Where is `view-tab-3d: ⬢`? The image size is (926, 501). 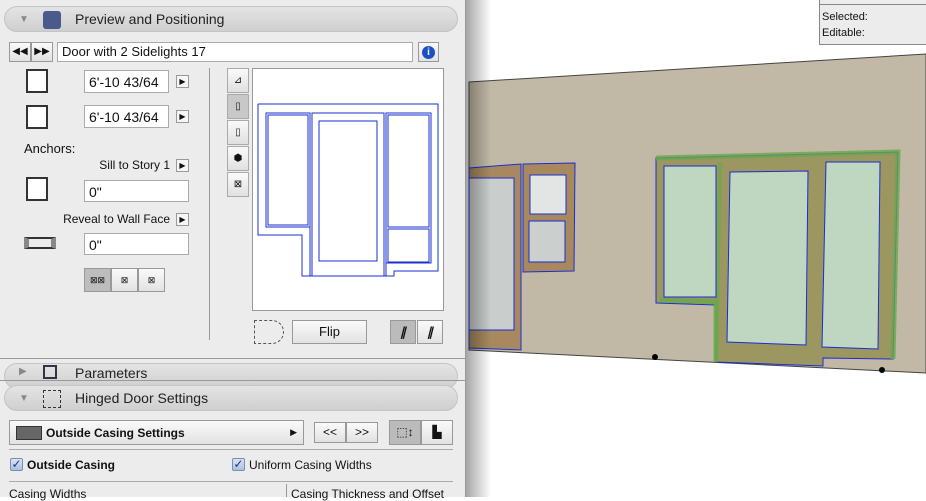
view-tab-3d: ⬢ is located at coordinates (238, 158).